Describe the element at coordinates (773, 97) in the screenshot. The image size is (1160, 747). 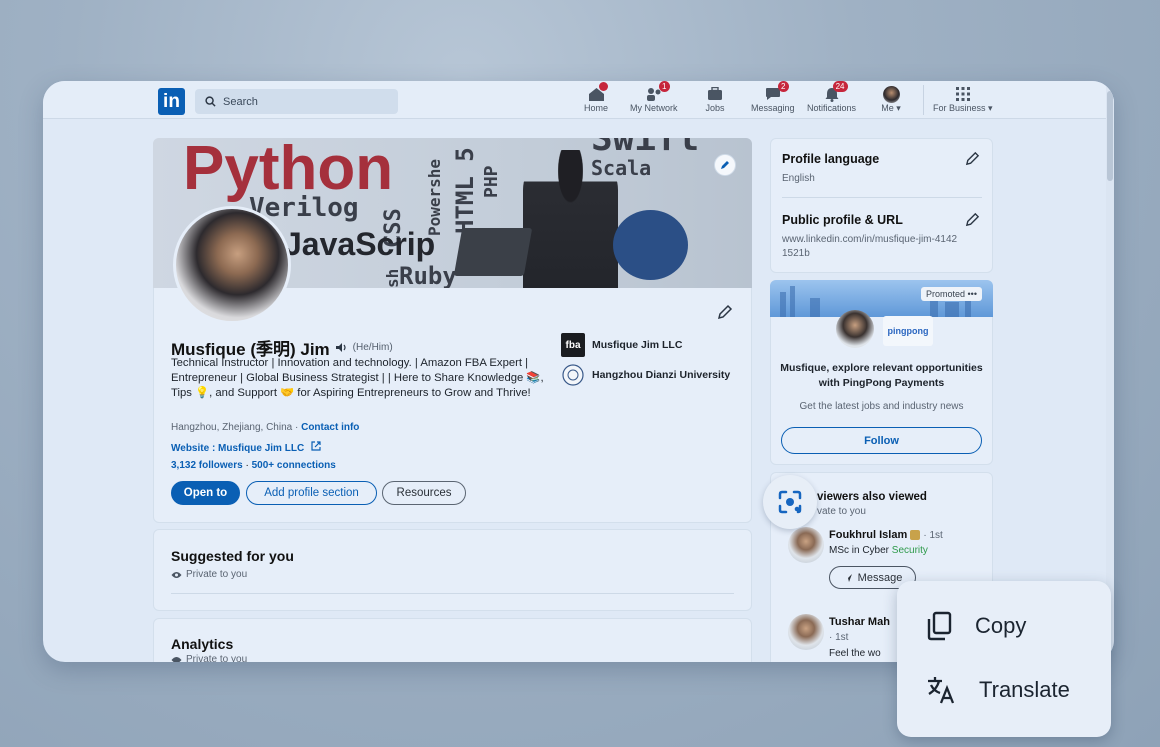
I see `nav-messaging: 2 Messaging` at that location.